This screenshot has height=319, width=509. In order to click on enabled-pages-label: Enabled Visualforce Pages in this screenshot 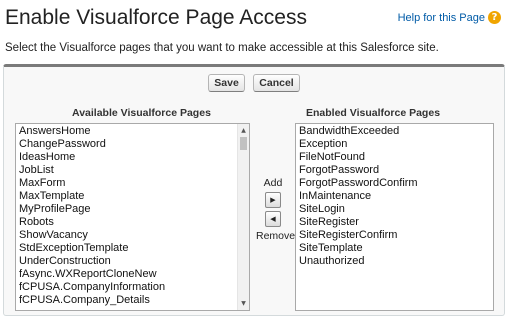, I will do `click(373, 113)`.